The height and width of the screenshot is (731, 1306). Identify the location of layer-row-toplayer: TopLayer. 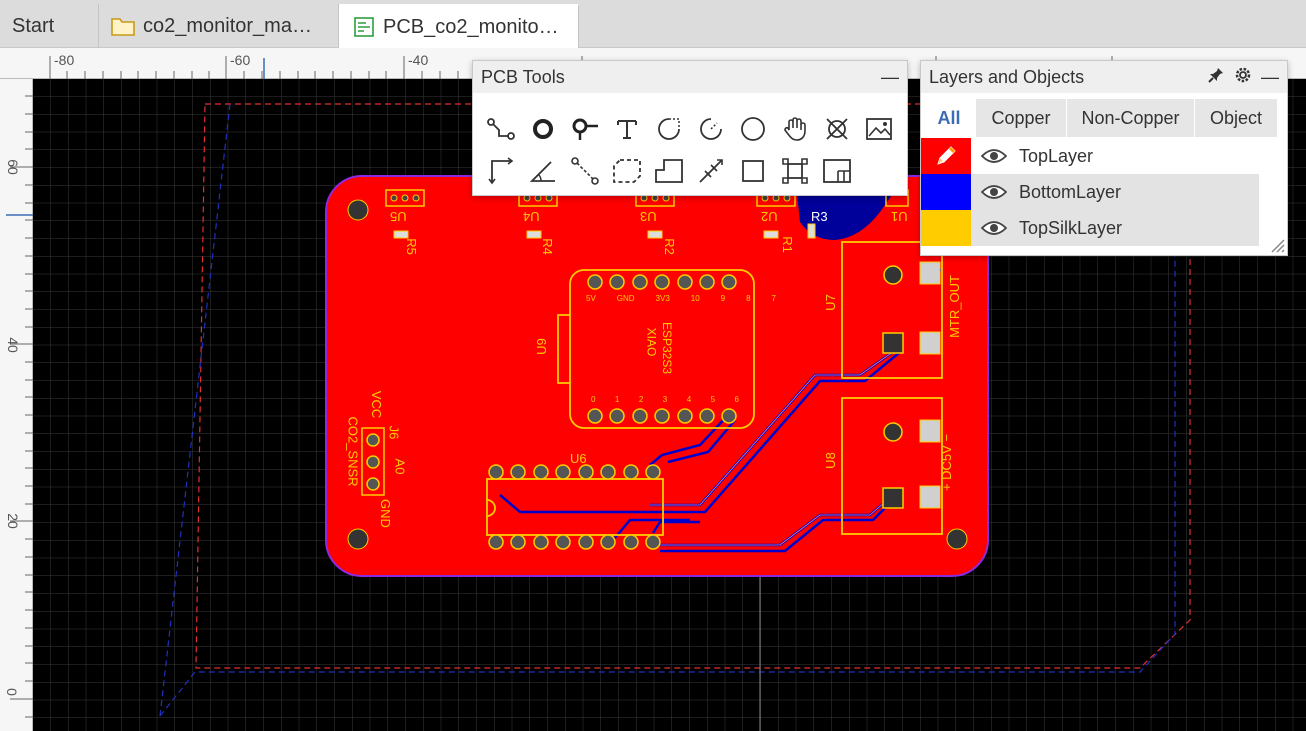
(1090, 156).